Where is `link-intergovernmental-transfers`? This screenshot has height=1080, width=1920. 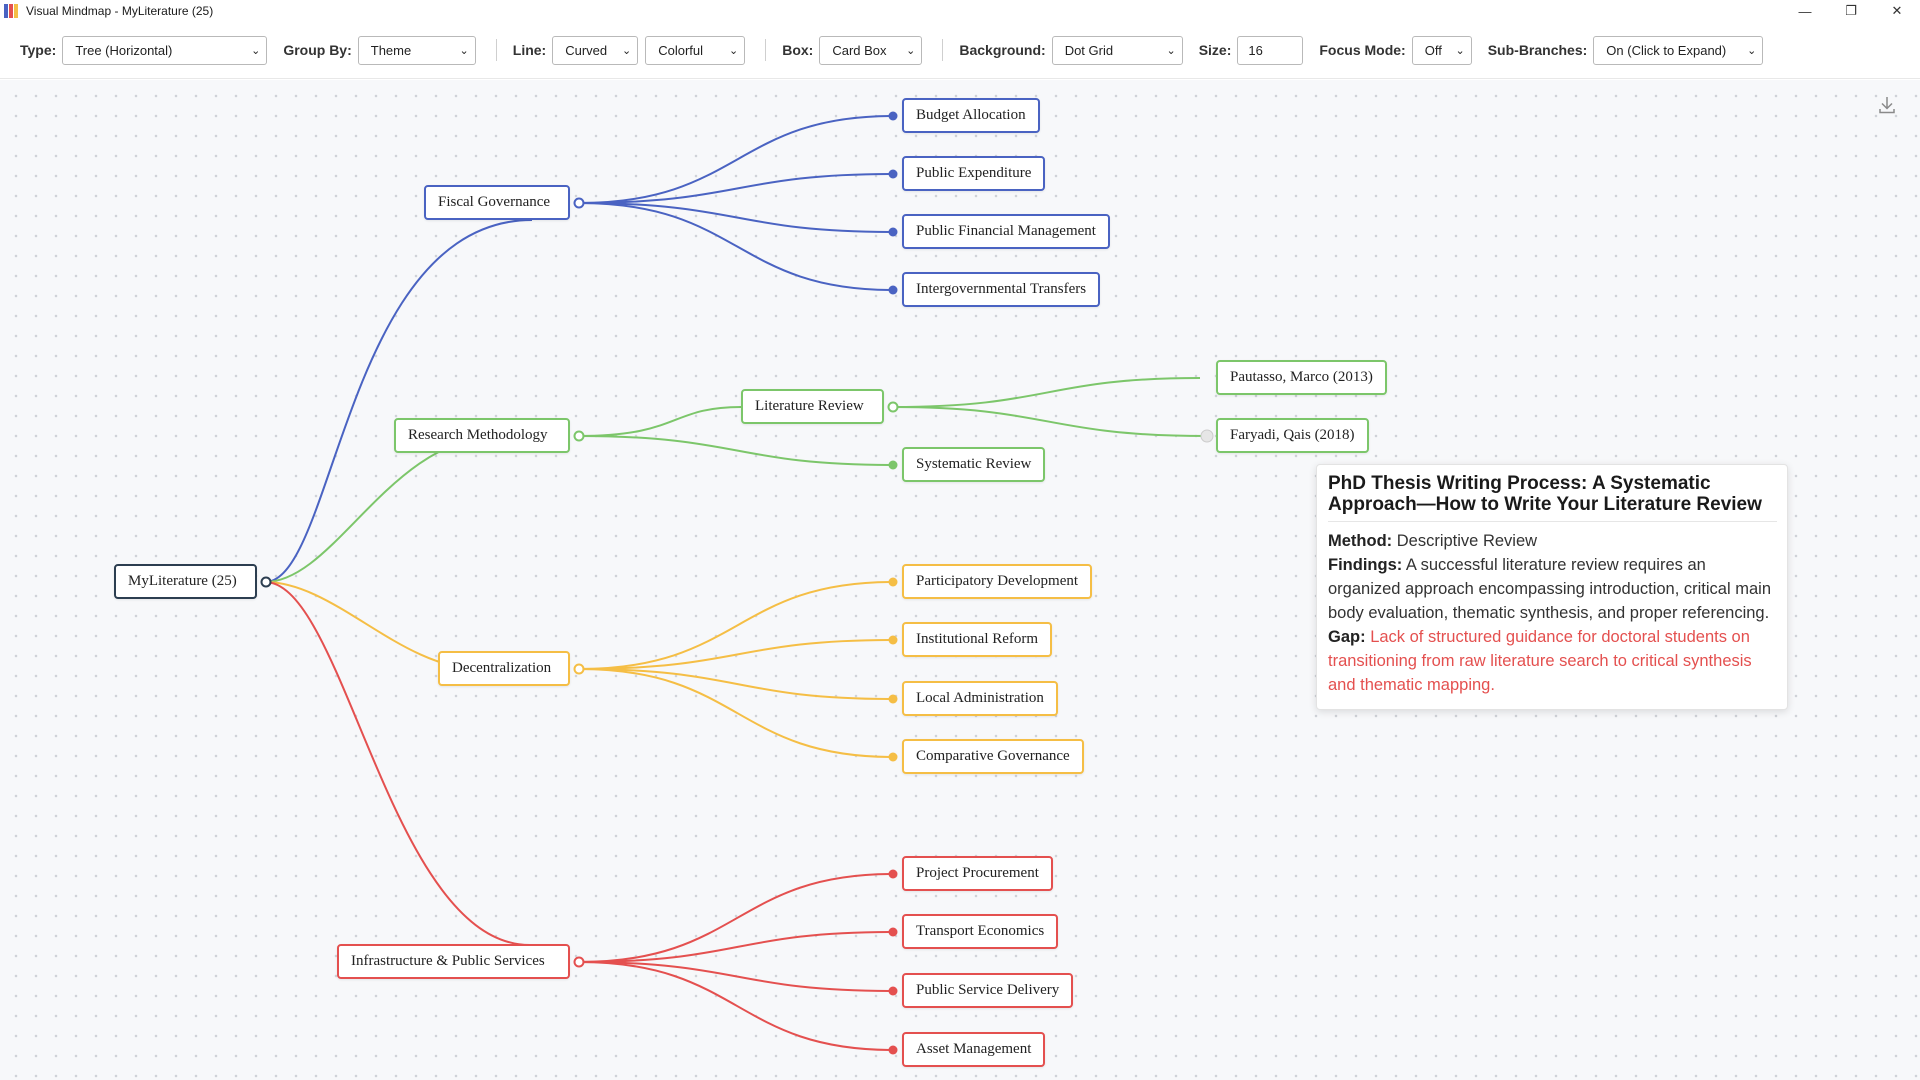 link-intergovernmental-transfers is located at coordinates (736, 246).